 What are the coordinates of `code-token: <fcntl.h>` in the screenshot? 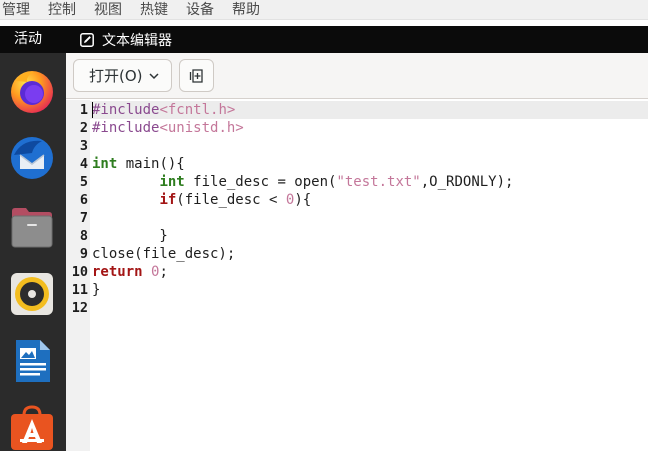 It's located at (197, 110).